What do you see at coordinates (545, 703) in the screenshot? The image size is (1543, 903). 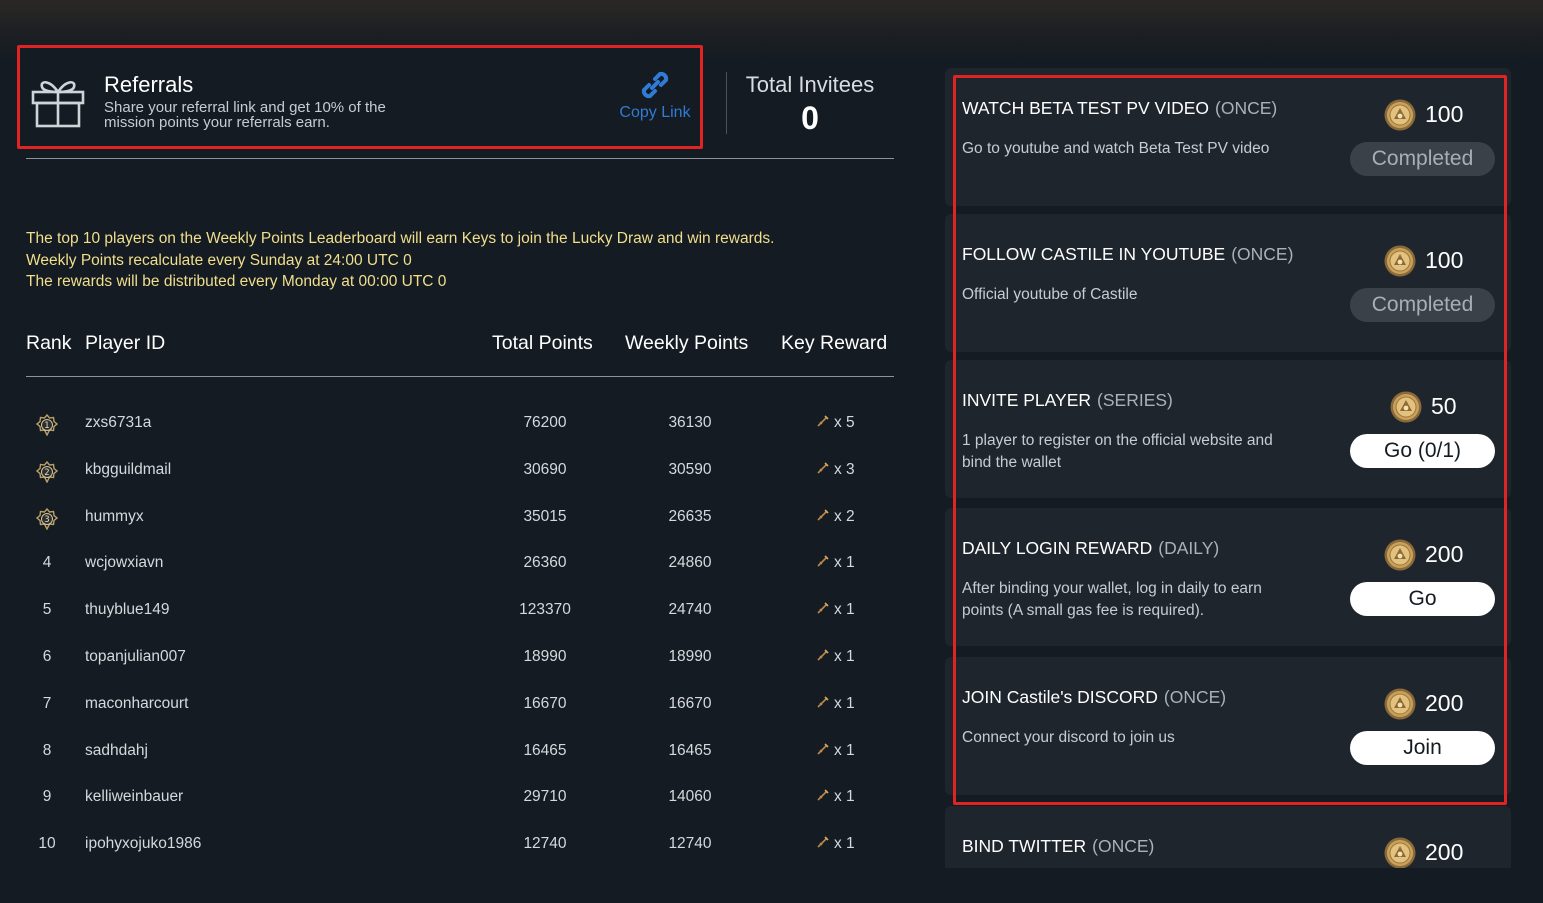 I see `total-points-cell: 16670` at bounding box center [545, 703].